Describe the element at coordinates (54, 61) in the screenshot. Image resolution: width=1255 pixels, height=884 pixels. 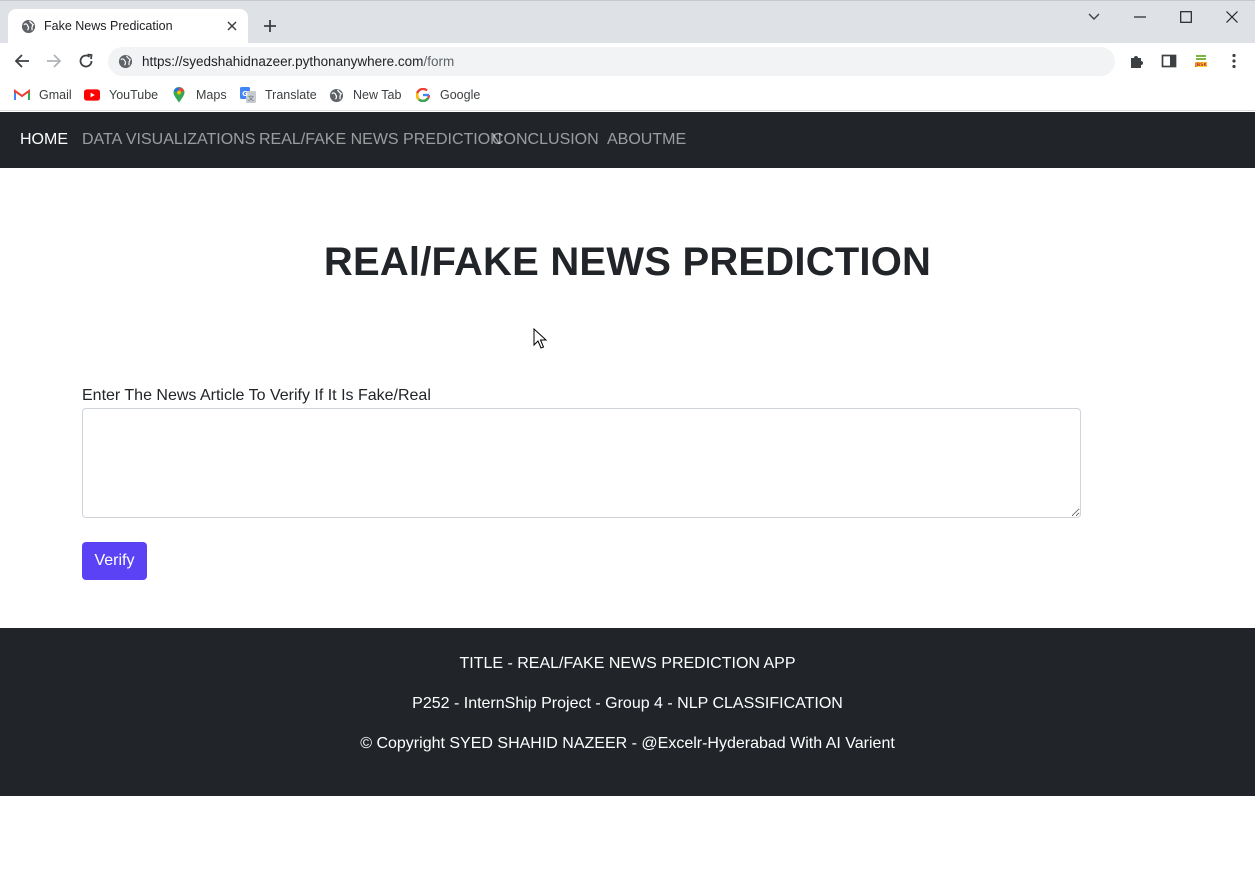
I see `forward-arrow-icon` at that location.